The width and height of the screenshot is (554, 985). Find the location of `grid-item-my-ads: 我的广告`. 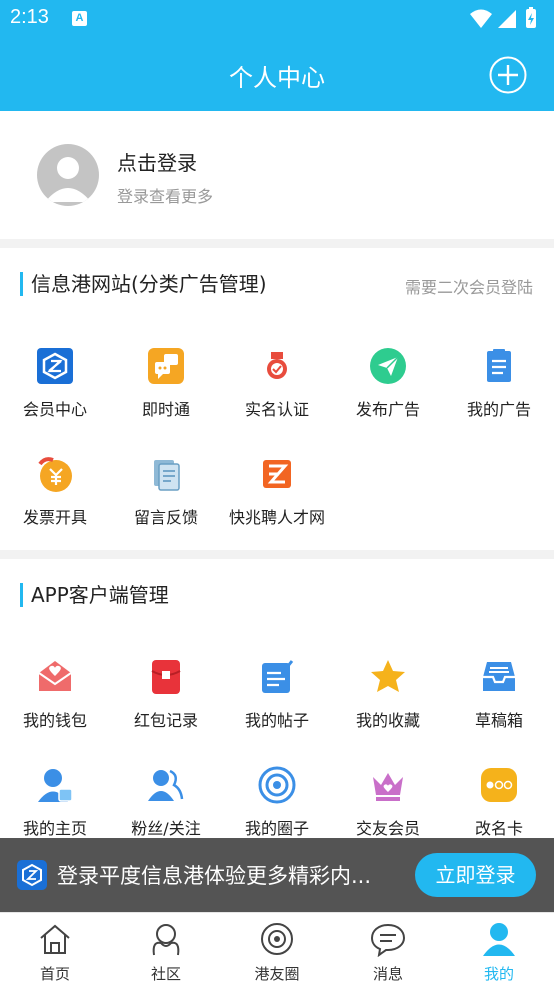

grid-item-my-ads: 我的广告 is located at coordinates (499, 383).